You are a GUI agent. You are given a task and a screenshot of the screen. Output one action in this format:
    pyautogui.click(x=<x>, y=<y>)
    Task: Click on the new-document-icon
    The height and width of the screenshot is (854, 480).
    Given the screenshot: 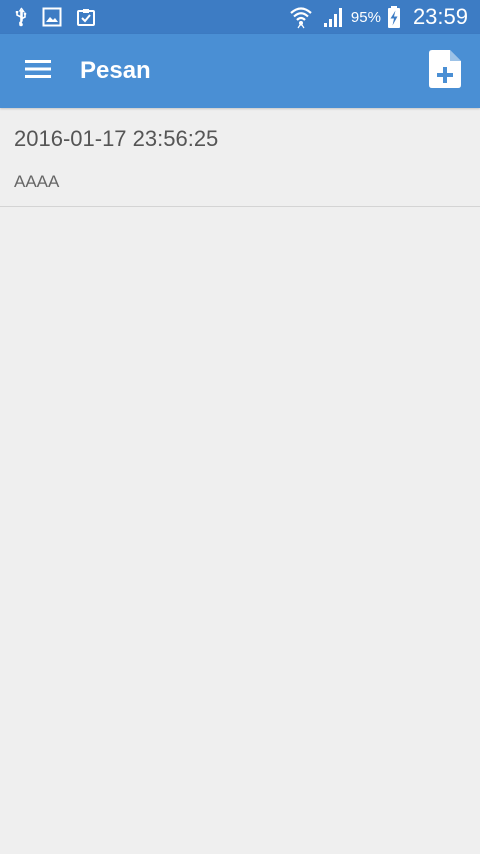 What is the action you would take?
    pyautogui.click(x=445, y=71)
    